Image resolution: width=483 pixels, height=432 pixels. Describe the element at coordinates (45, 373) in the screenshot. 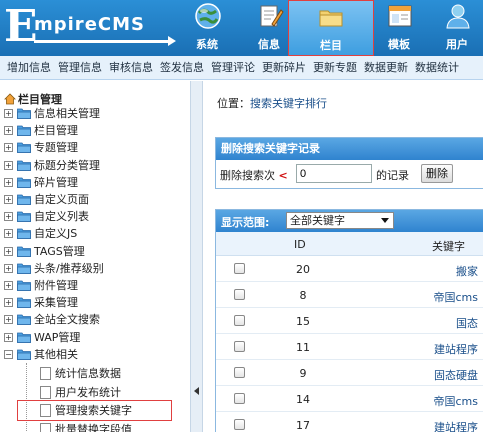

I see `document-icon` at that location.